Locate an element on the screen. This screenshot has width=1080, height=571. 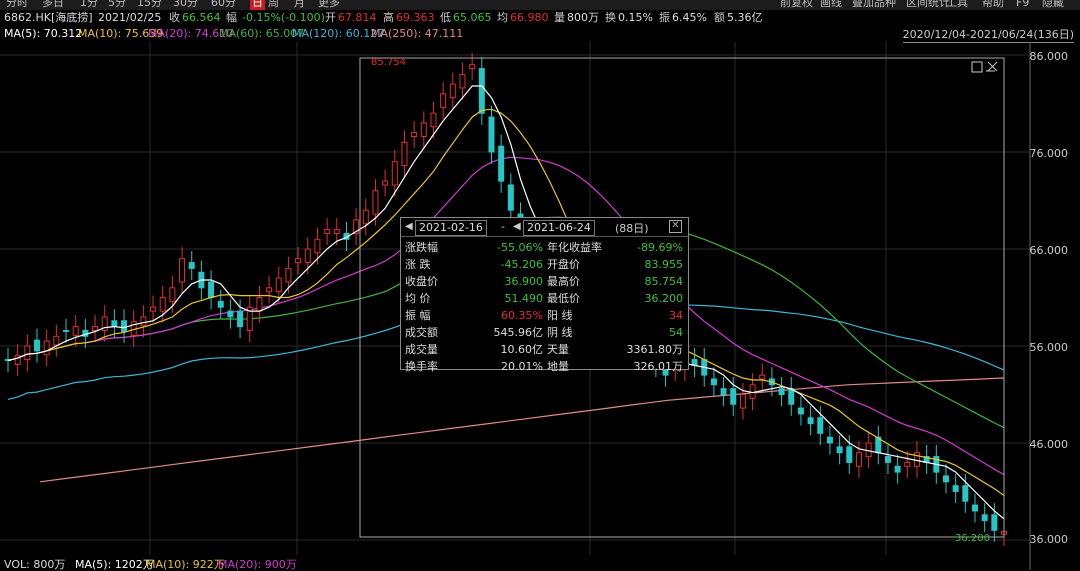
start-date-field: 2021-02-16 is located at coordinates (451, 228).